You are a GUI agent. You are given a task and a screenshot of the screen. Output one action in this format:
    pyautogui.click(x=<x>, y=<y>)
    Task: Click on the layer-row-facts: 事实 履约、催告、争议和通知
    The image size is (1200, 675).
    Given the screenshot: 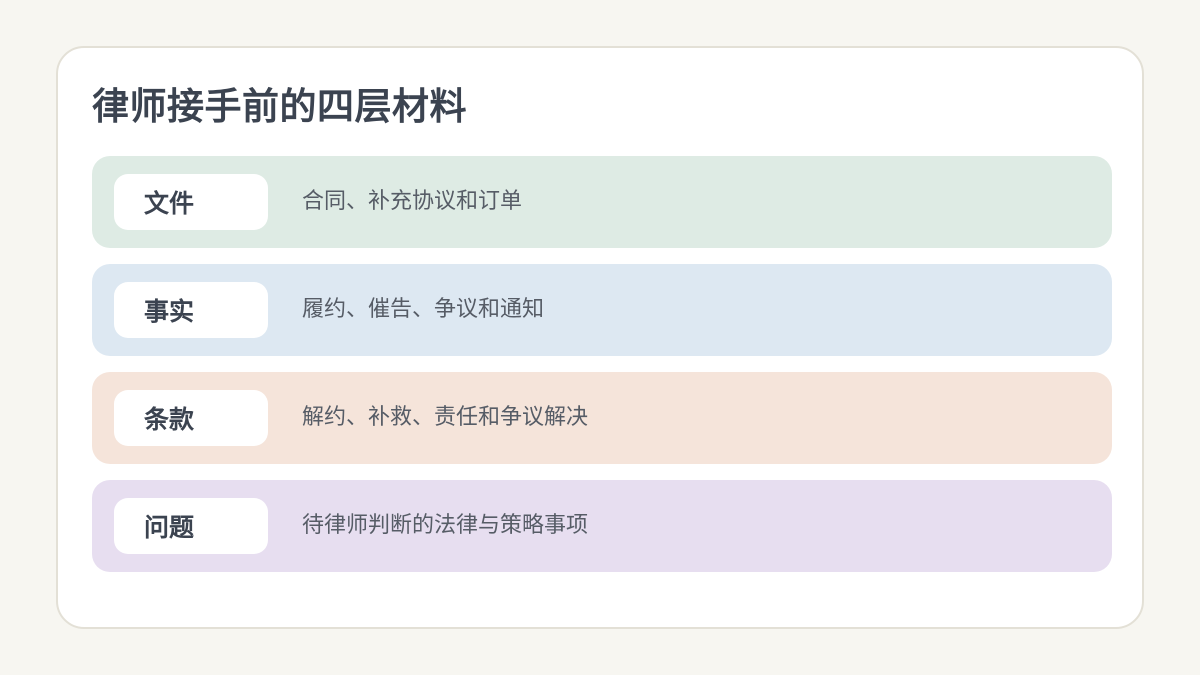 What is the action you would take?
    pyautogui.click(x=602, y=310)
    